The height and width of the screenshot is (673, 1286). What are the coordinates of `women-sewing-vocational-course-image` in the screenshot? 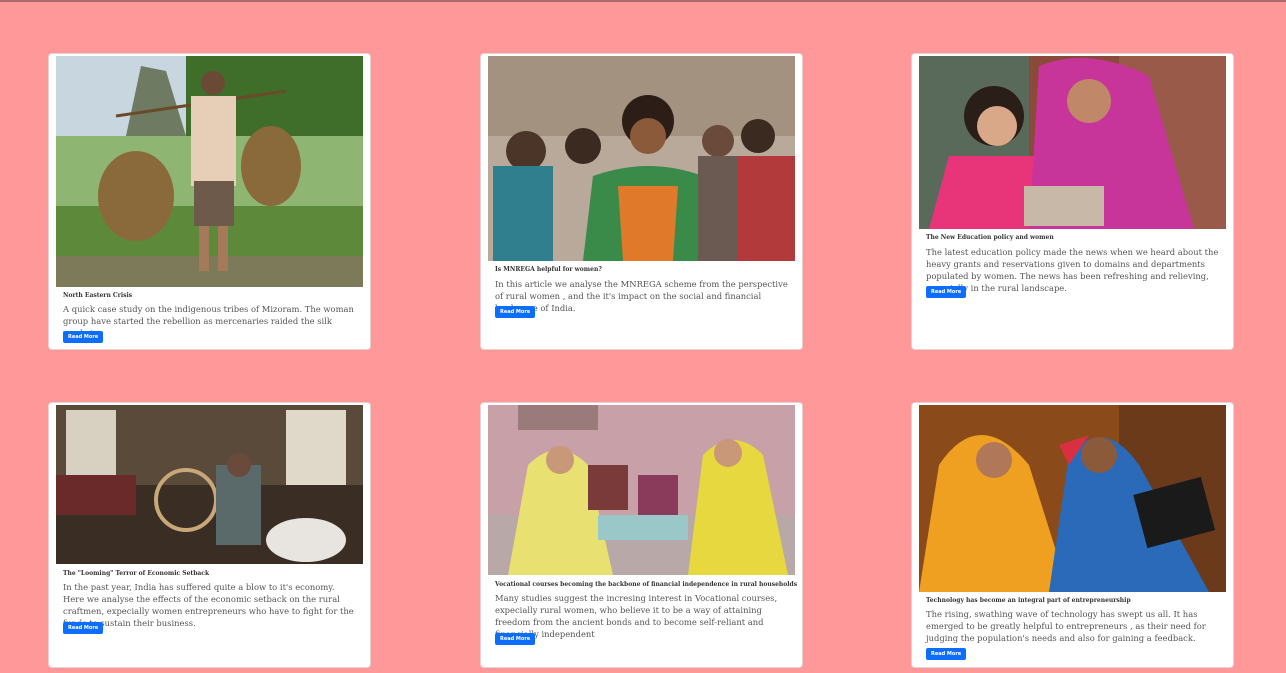 It's located at (641, 490).